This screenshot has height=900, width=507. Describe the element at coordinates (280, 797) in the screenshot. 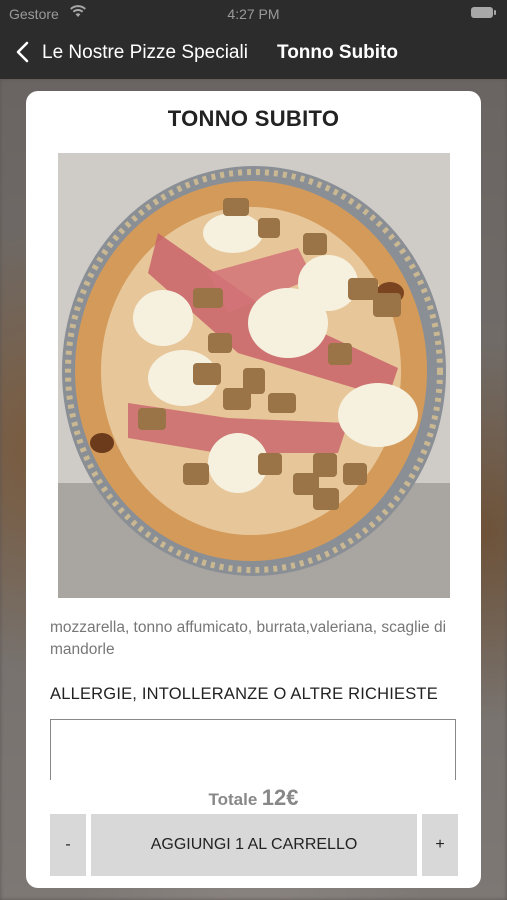

I see `total-value: 12€` at that location.